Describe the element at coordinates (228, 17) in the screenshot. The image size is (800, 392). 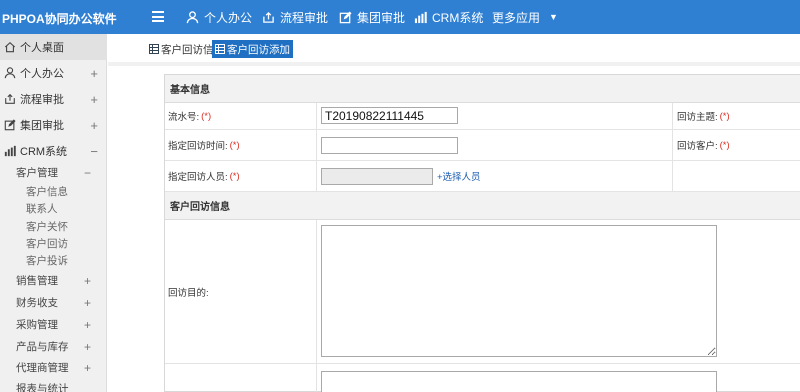
I see `nav-label: 个人办公` at that location.